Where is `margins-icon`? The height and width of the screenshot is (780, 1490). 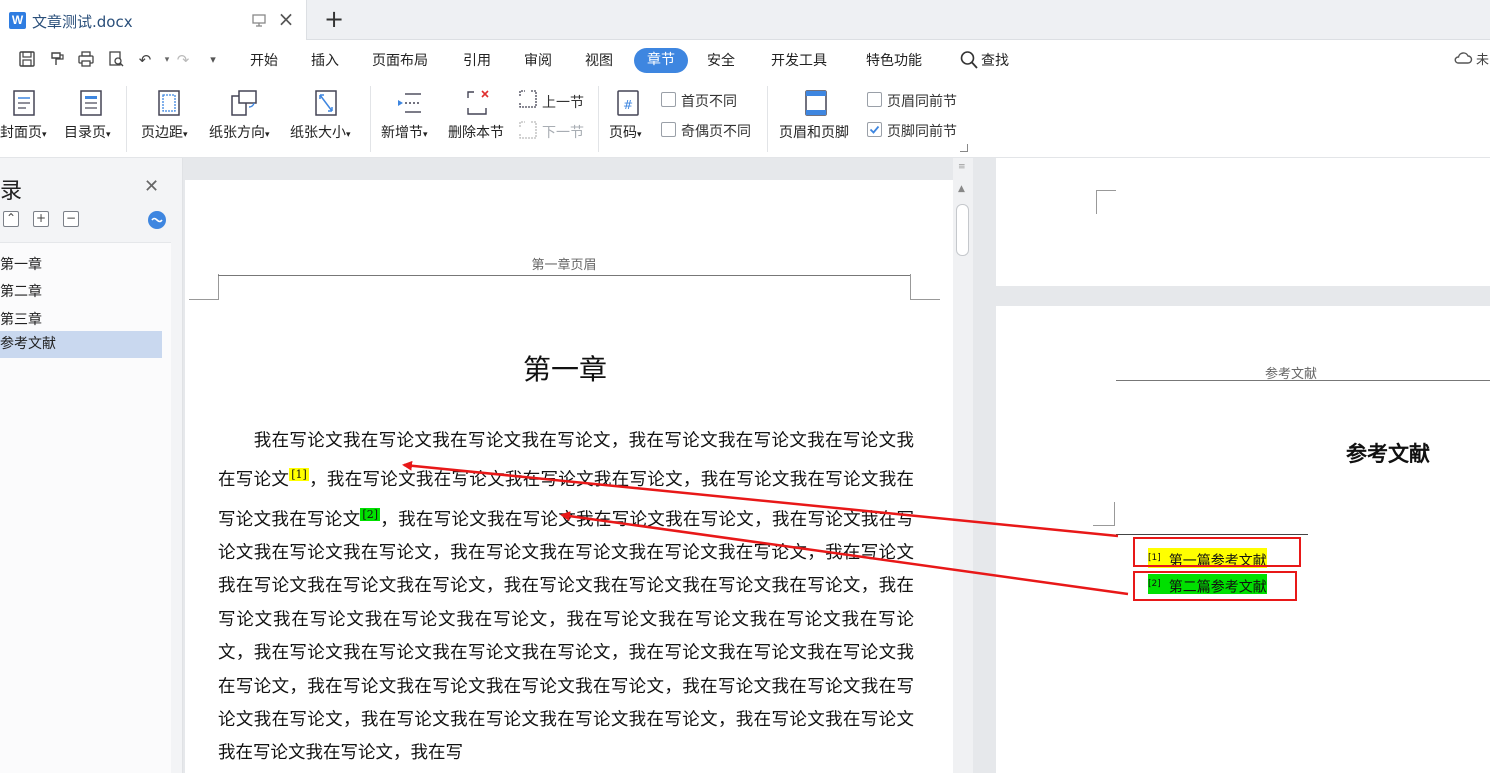 margins-icon is located at coordinates (169, 103).